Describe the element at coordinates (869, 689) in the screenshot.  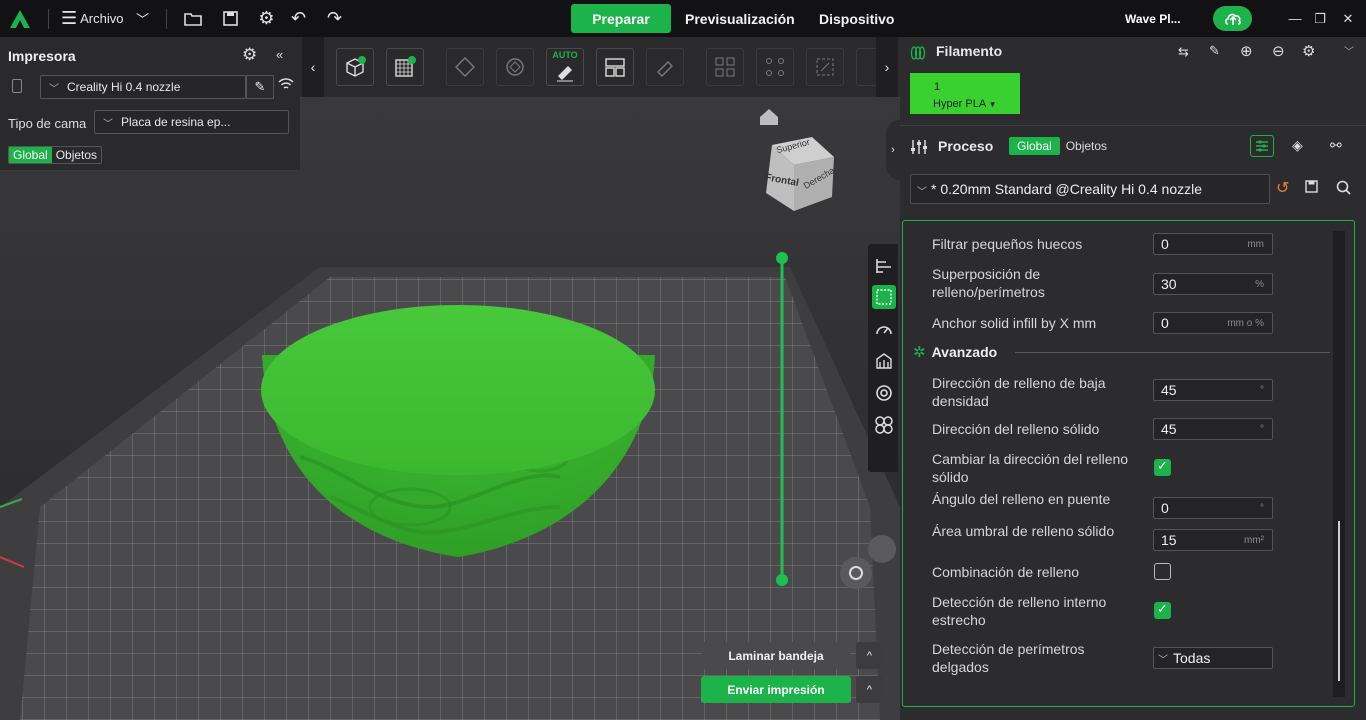
I see `print-options-button: ^` at that location.